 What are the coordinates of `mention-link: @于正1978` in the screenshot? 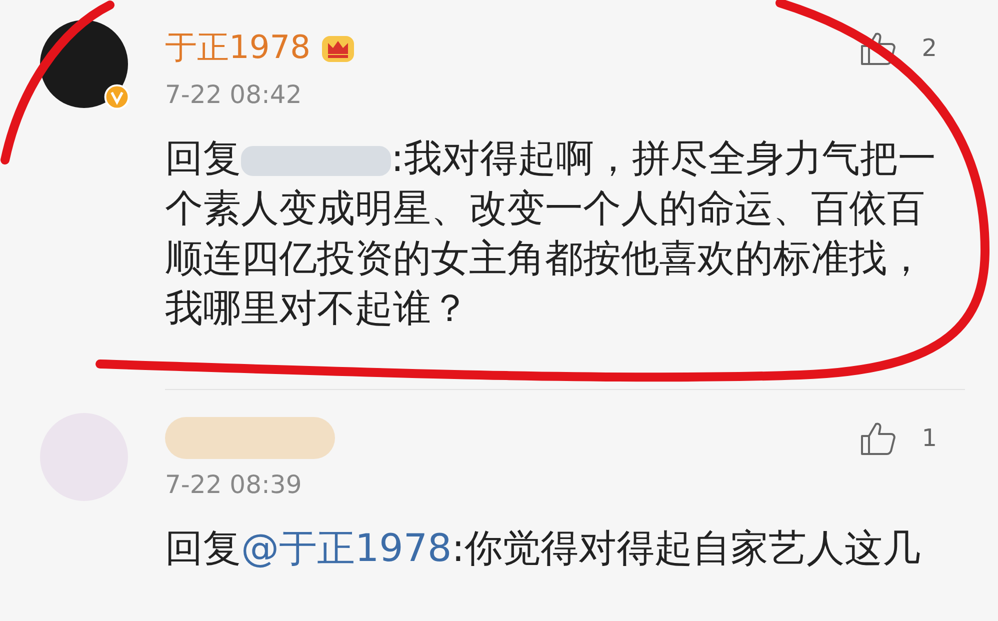 It's located at (346, 548).